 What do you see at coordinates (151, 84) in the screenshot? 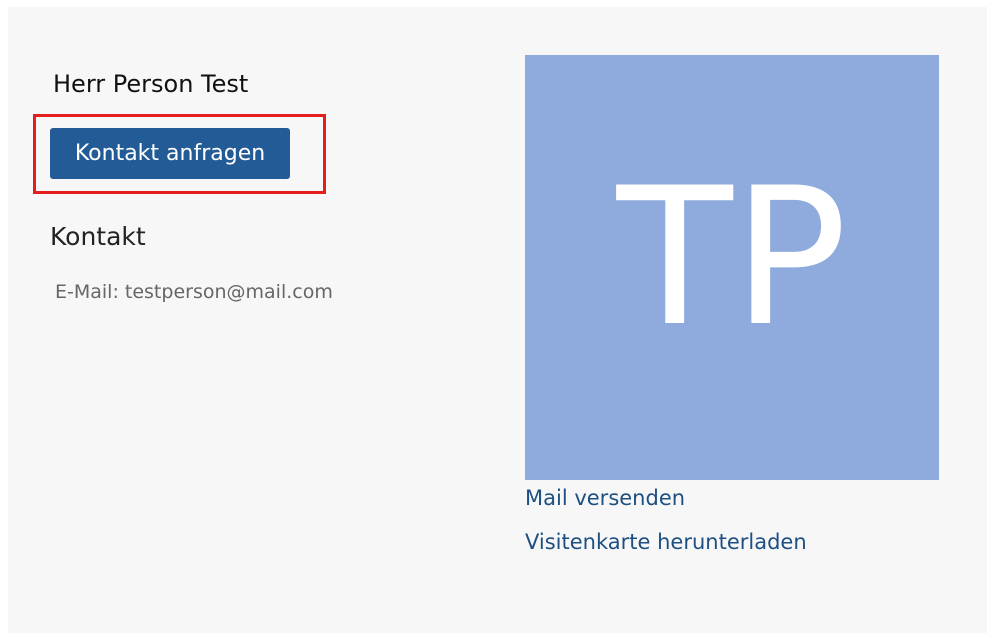
I see `person-name: Herr Person Test` at bounding box center [151, 84].